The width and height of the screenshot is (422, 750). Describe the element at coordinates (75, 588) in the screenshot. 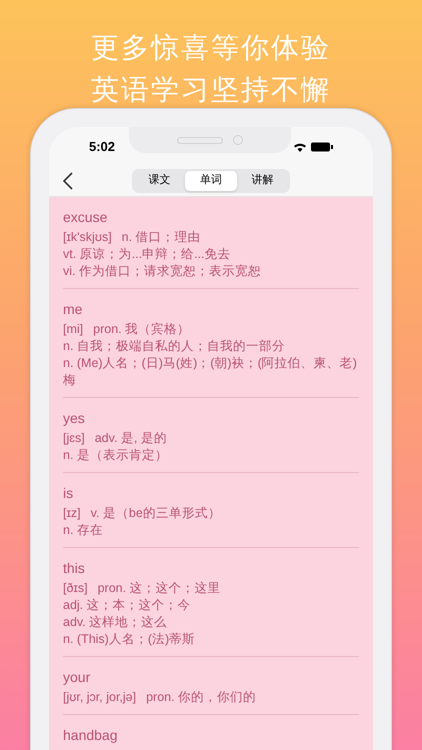

I see `phonetic: [ðɪs]` at that location.